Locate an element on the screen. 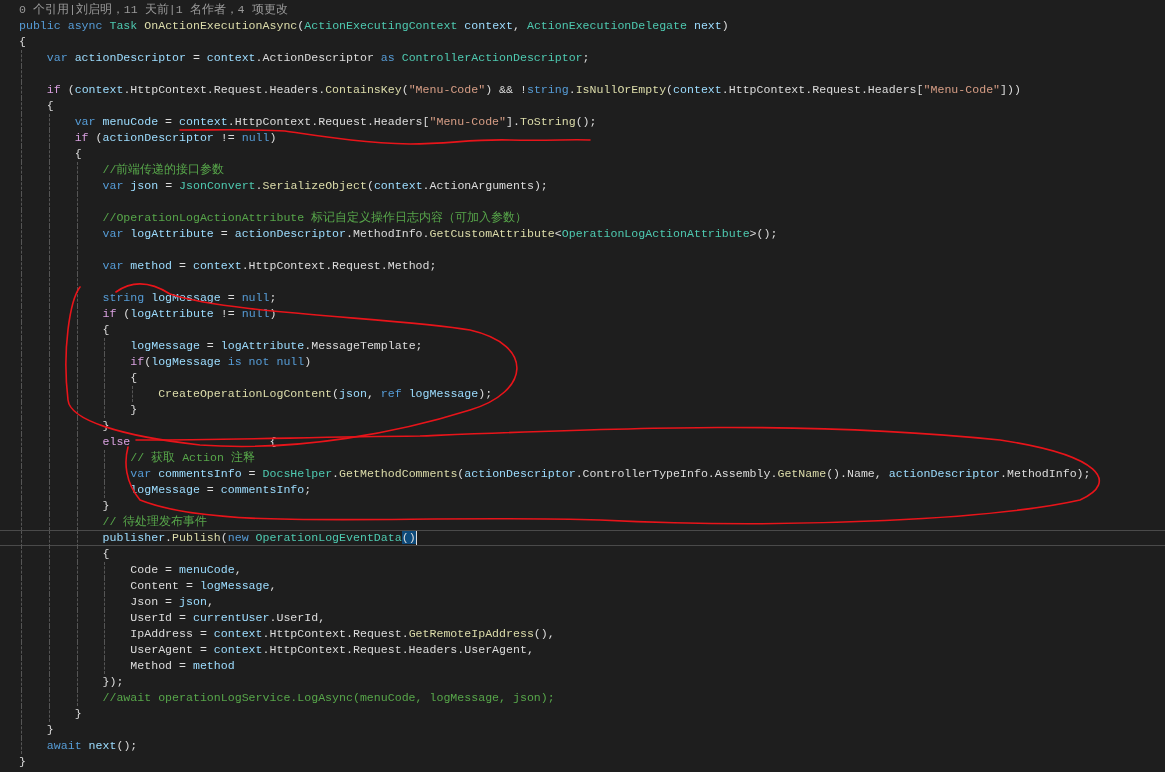 This screenshot has width=1165, height=772. code-line: await next(); is located at coordinates (91, 746).